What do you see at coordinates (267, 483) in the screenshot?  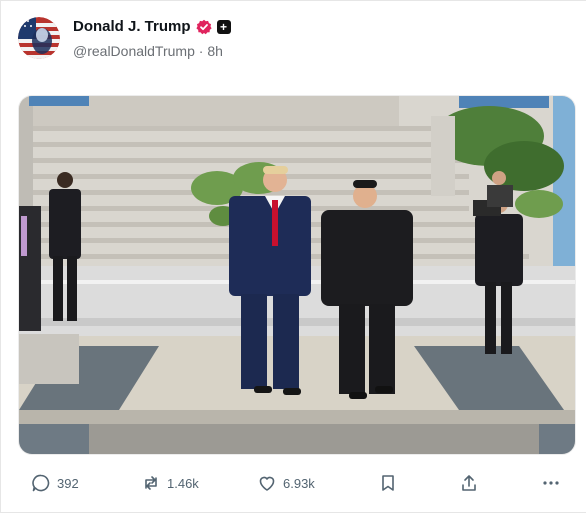 I see `heart-icon` at bounding box center [267, 483].